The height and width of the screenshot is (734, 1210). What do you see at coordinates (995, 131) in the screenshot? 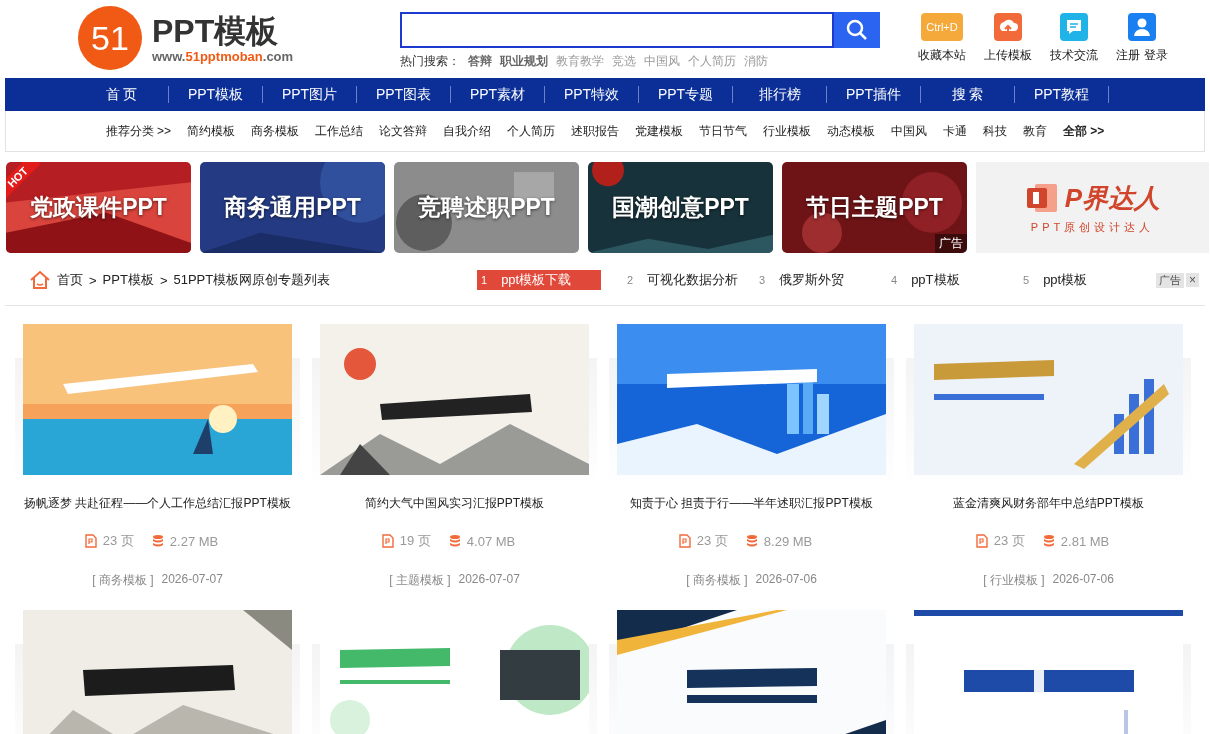
I see `category-link: 科技` at bounding box center [995, 131].